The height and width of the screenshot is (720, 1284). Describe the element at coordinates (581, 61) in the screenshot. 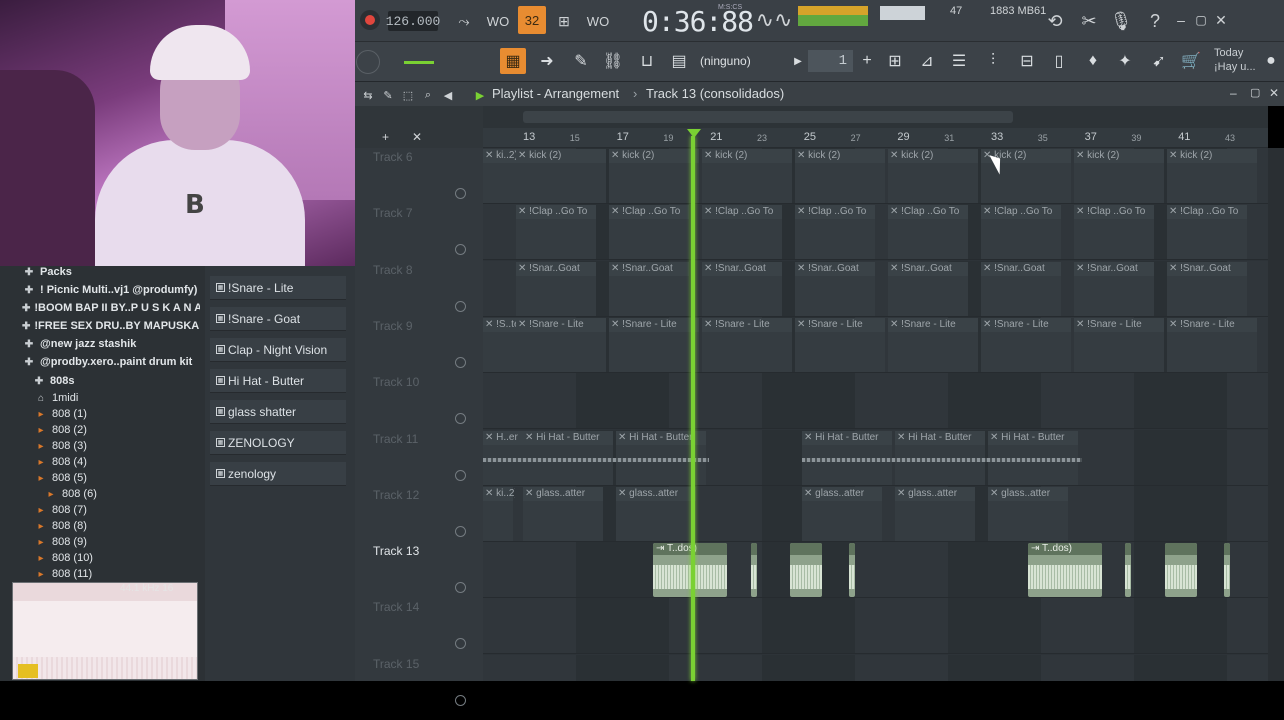

I see `paint-brush-icon: ✎` at that location.